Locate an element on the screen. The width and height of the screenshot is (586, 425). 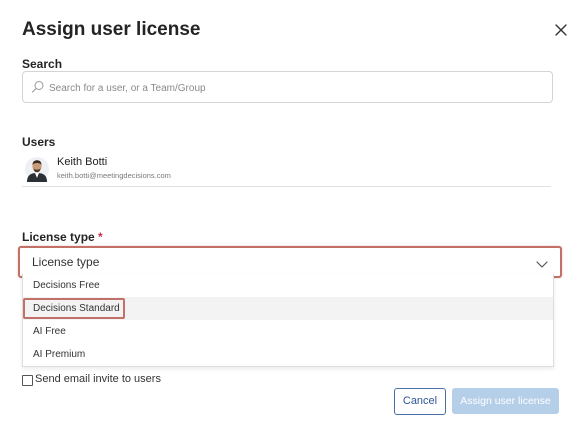
user-email: keith.botti@meetingdecisions.com is located at coordinates (114, 175).